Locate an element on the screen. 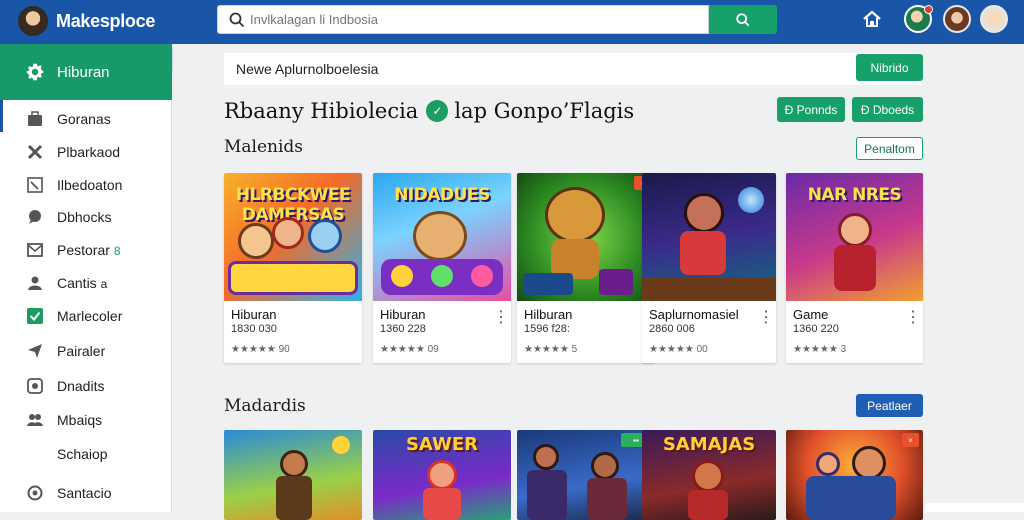 This screenshot has width=1024, height=520. badge-icon: × is located at coordinates (910, 440).